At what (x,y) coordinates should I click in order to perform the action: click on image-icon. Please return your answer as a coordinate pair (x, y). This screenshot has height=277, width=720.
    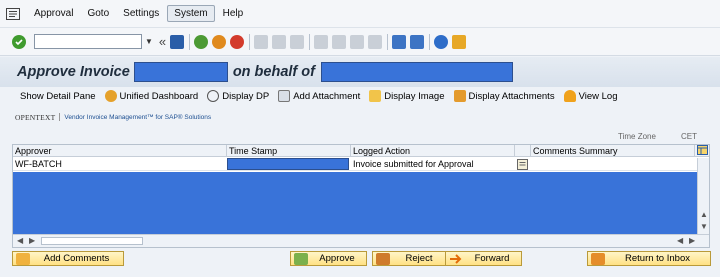
    Looking at the image, I should click on (375, 96).